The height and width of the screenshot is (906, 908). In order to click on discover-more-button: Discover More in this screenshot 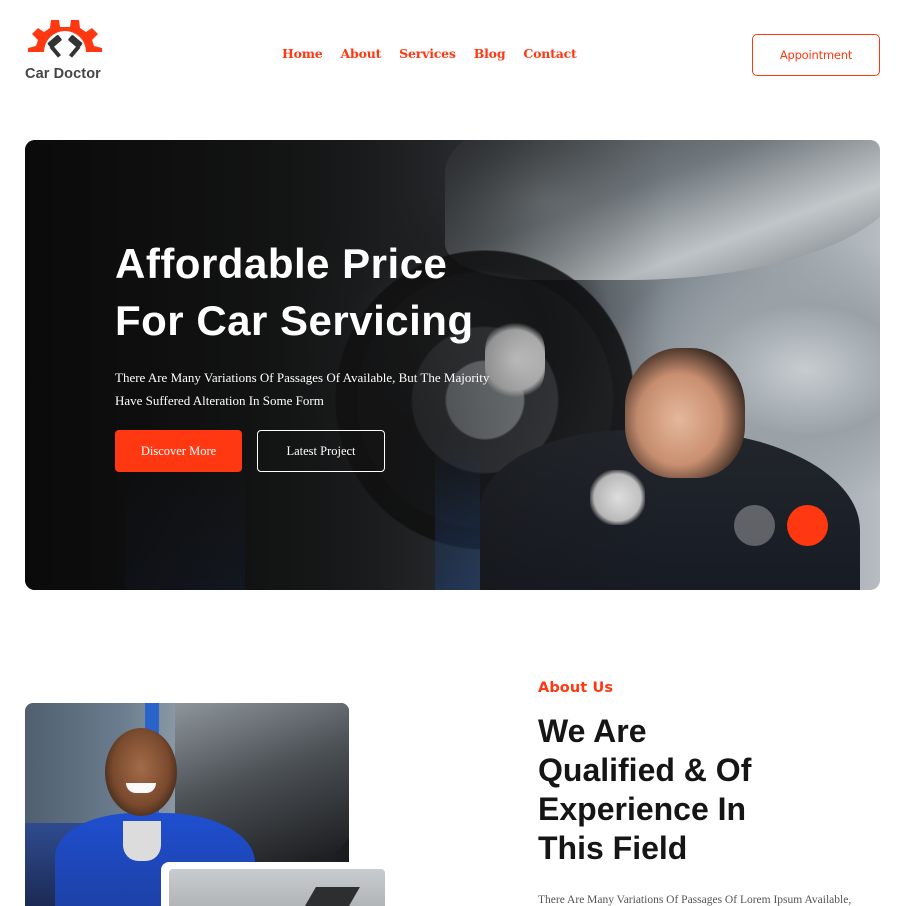, I will do `click(178, 451)`.